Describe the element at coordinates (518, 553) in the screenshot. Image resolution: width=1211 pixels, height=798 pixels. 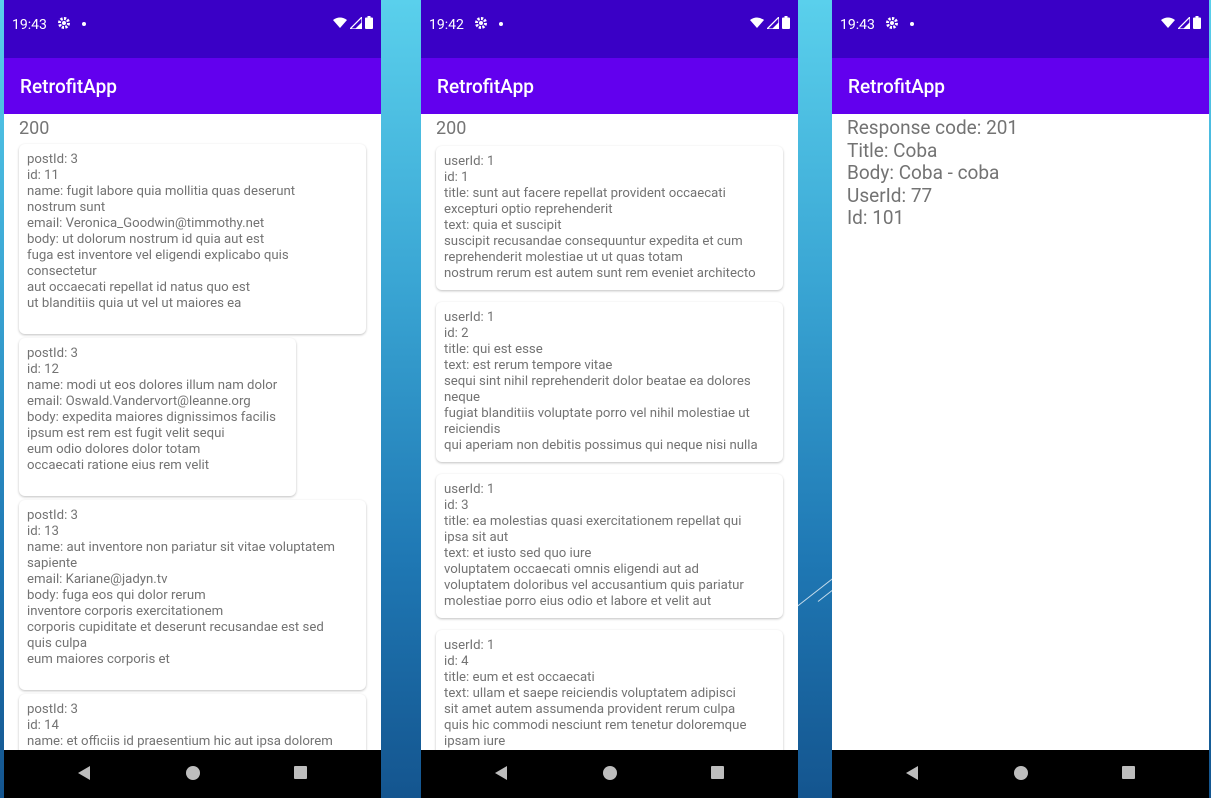
I see `card-line: text: et iusto sed quo iure` at that location.